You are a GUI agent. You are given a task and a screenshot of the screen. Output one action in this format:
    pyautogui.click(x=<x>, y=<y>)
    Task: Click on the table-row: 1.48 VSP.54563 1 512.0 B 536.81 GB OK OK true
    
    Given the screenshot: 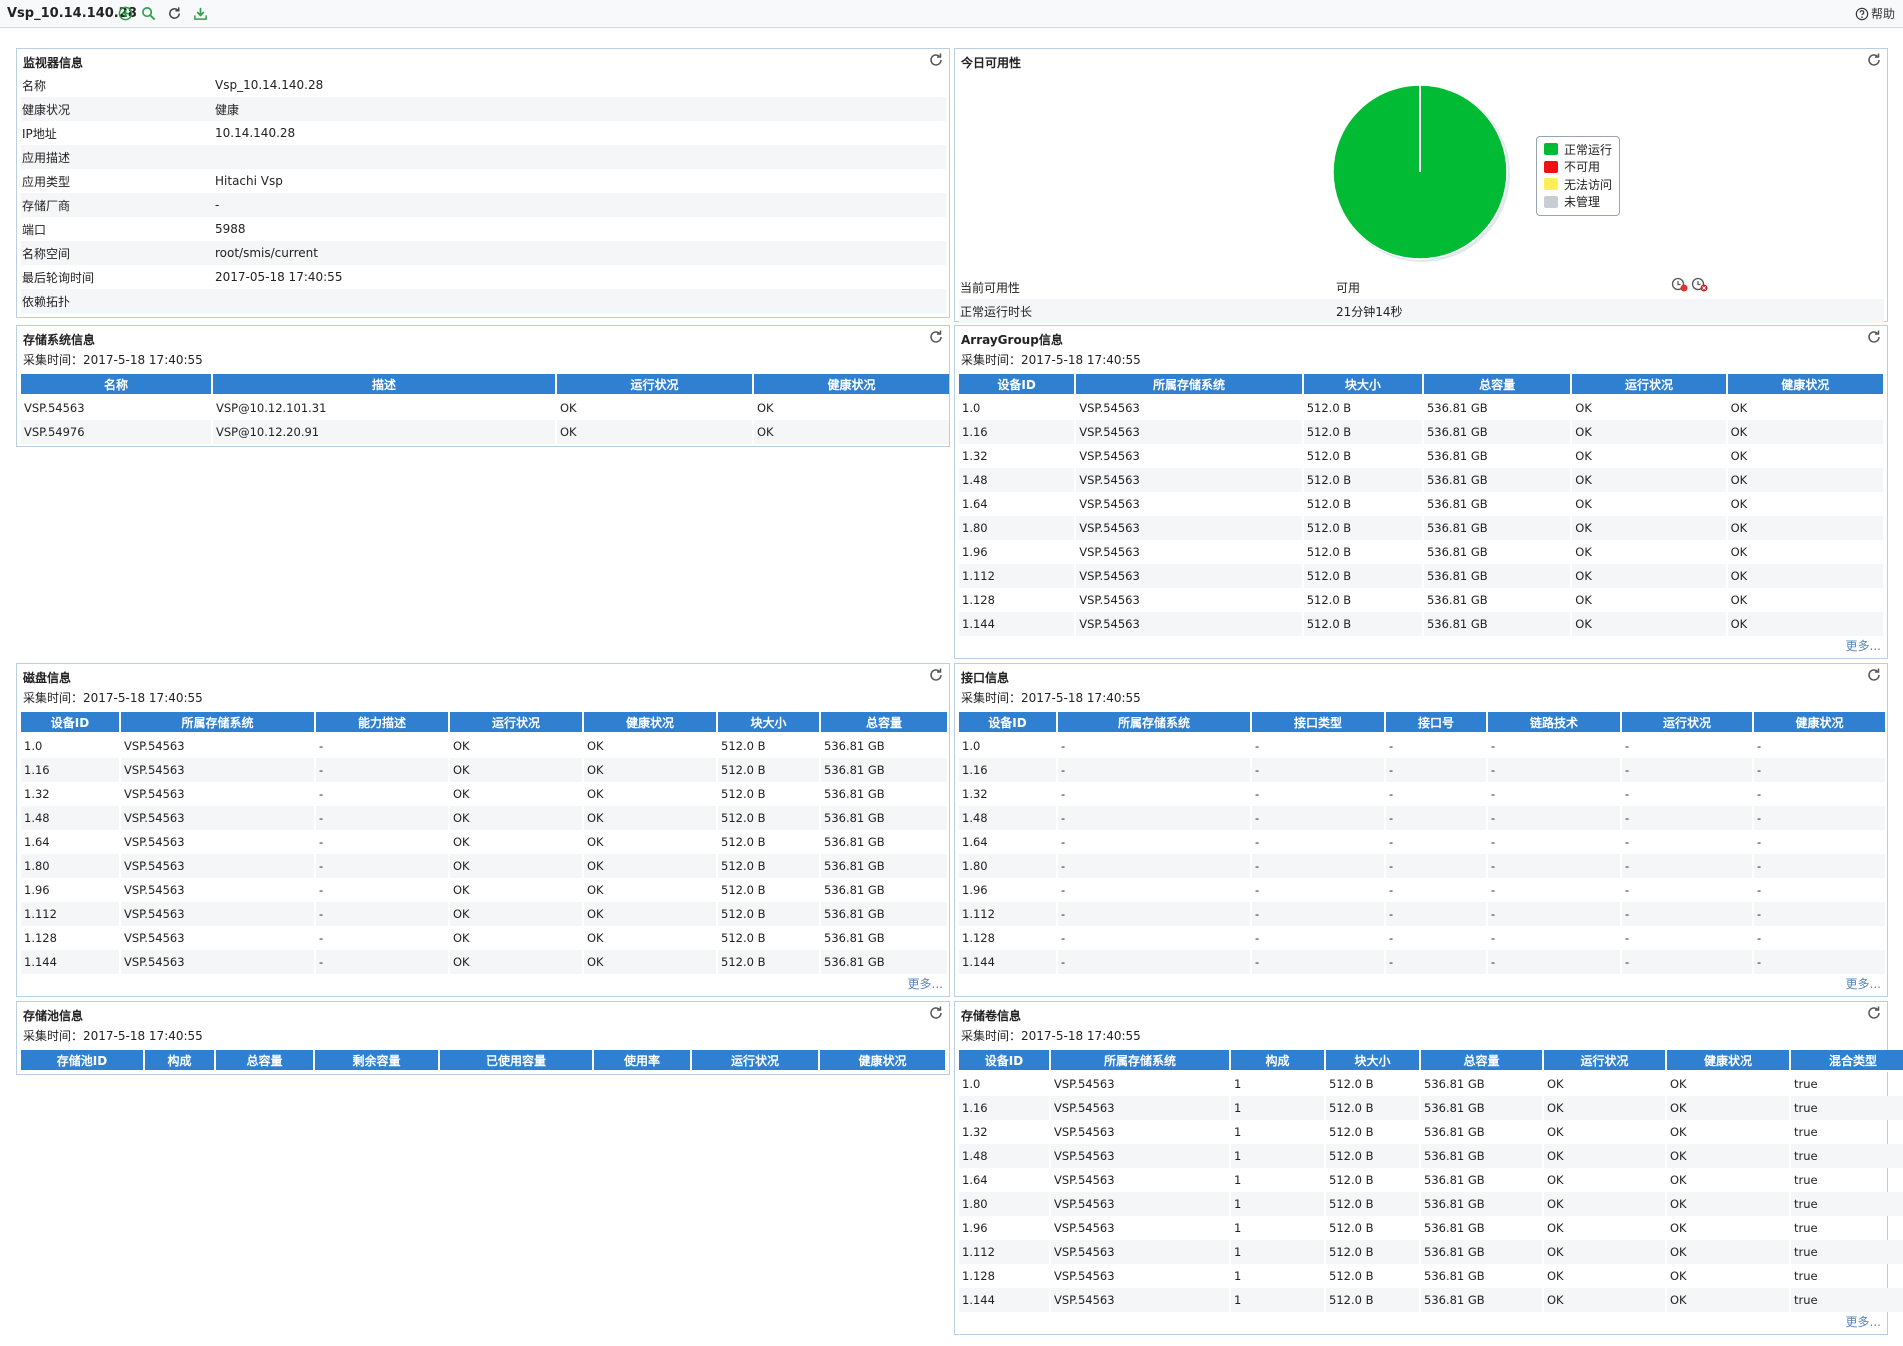 What is the action you would take?
    pyautogui.click(x=1431, y=1156)
    